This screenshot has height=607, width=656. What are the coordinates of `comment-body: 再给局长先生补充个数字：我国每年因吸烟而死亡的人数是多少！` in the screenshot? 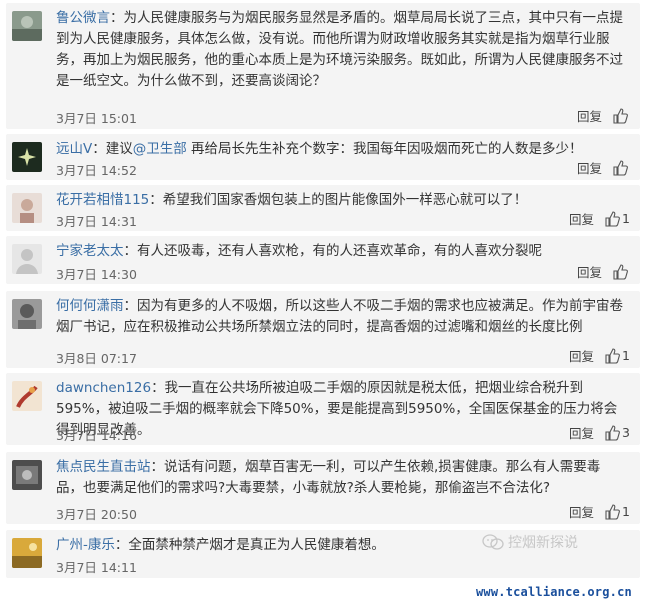 It's located at (384, 149).